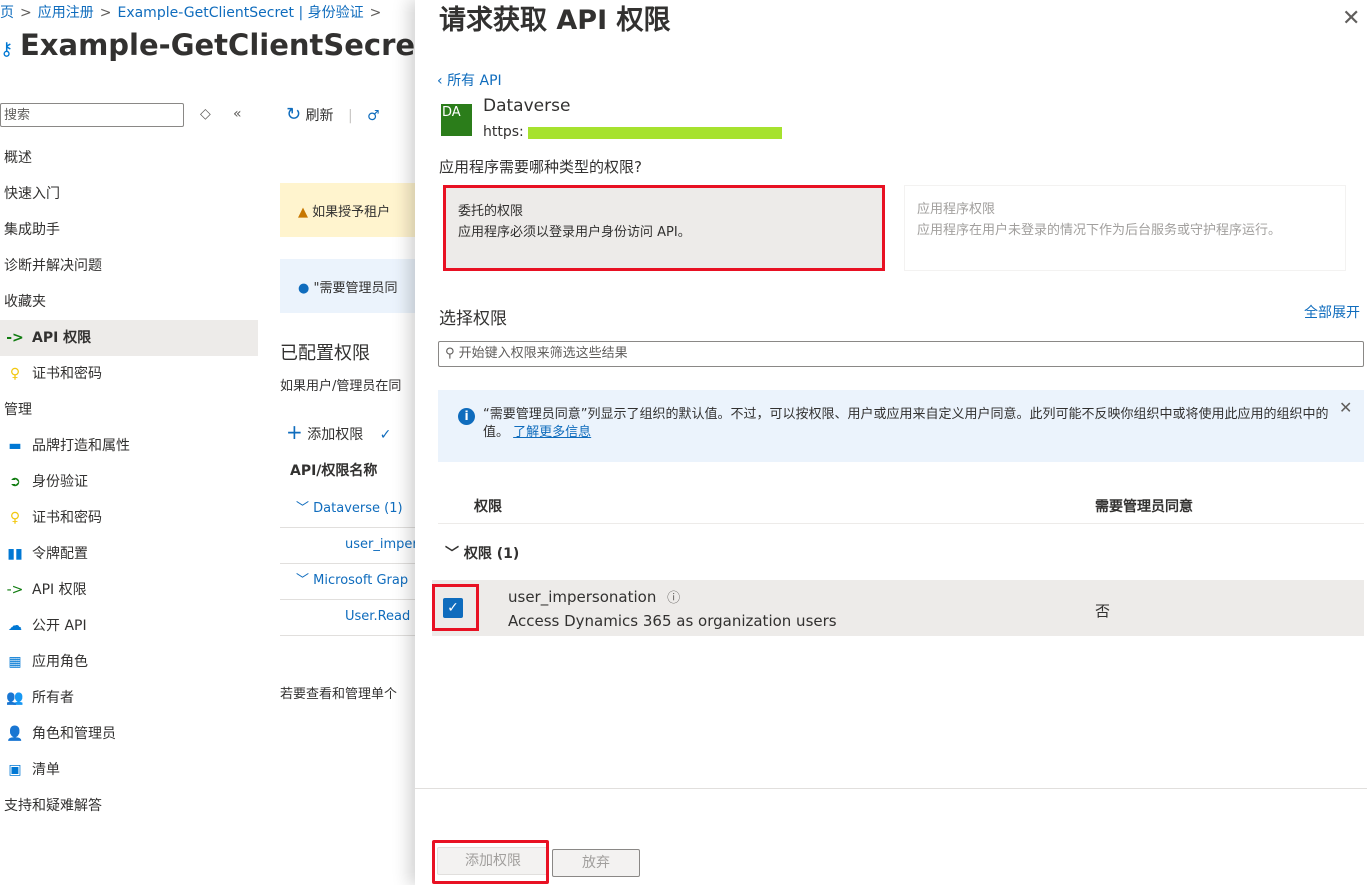  I want to click on sidebar-item-expose-api: ☁ 公开 API, so click(129, 626).